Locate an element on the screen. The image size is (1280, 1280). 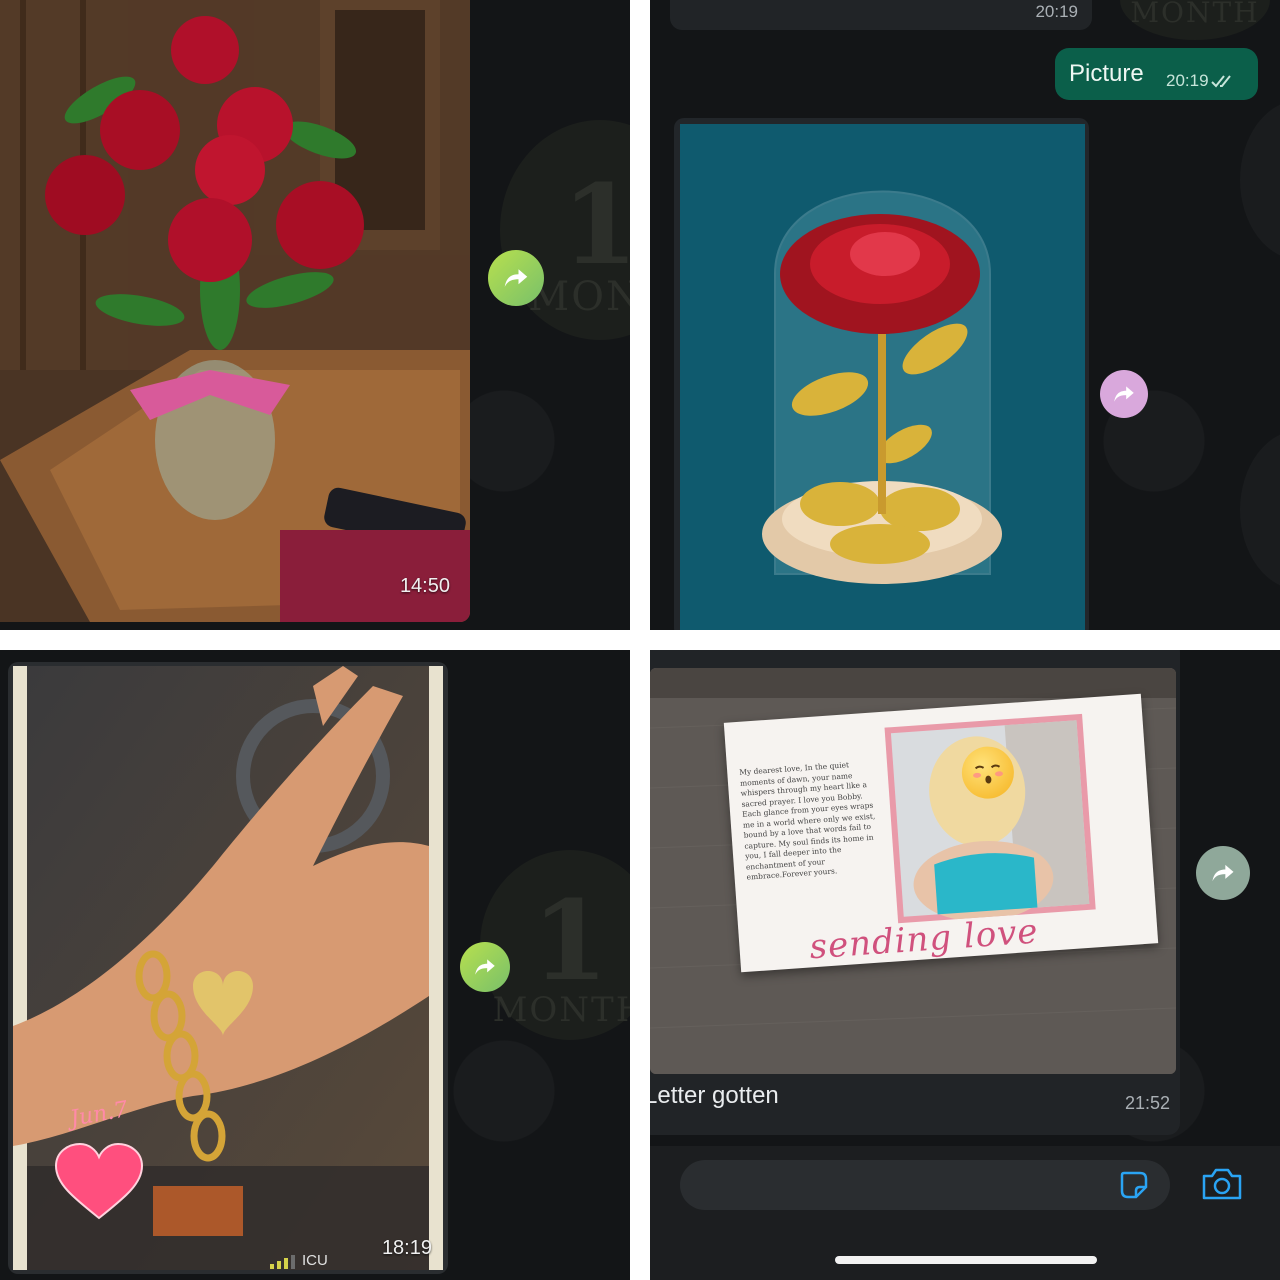
signal-bars-icon is located at coordinates (282, 1262).